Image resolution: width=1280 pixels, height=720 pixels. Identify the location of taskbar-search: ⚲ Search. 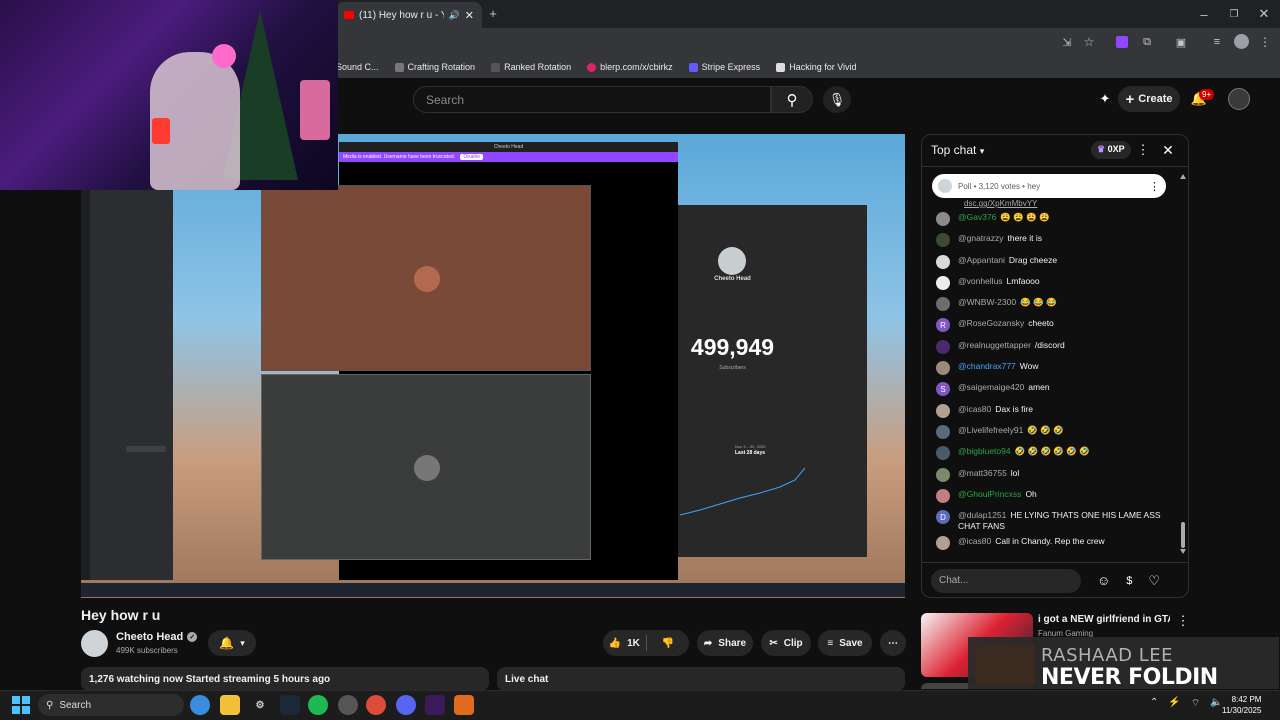
(111, 705).